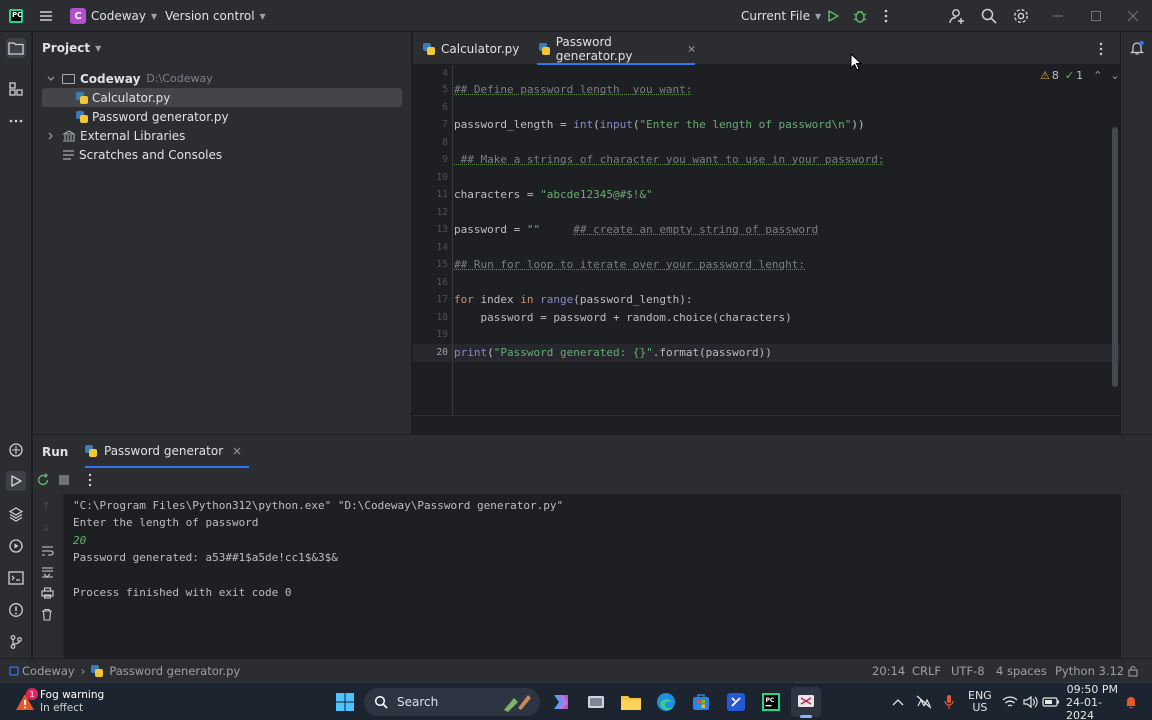 The width and height of the screenshot is (1152, 720). What do you see at coordinates (949, 701) in the screenshot?
I see `microphone-icon` at bounding box center [949, 701].